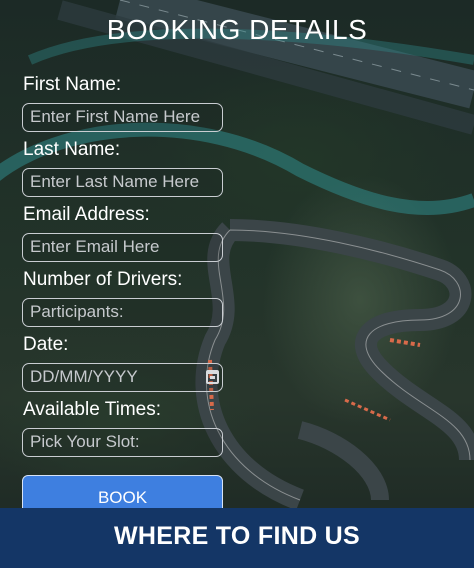 This screenshot has width=474, height=568. I want to click on date-input: DD/MM/YYYY, so click(122, 377).